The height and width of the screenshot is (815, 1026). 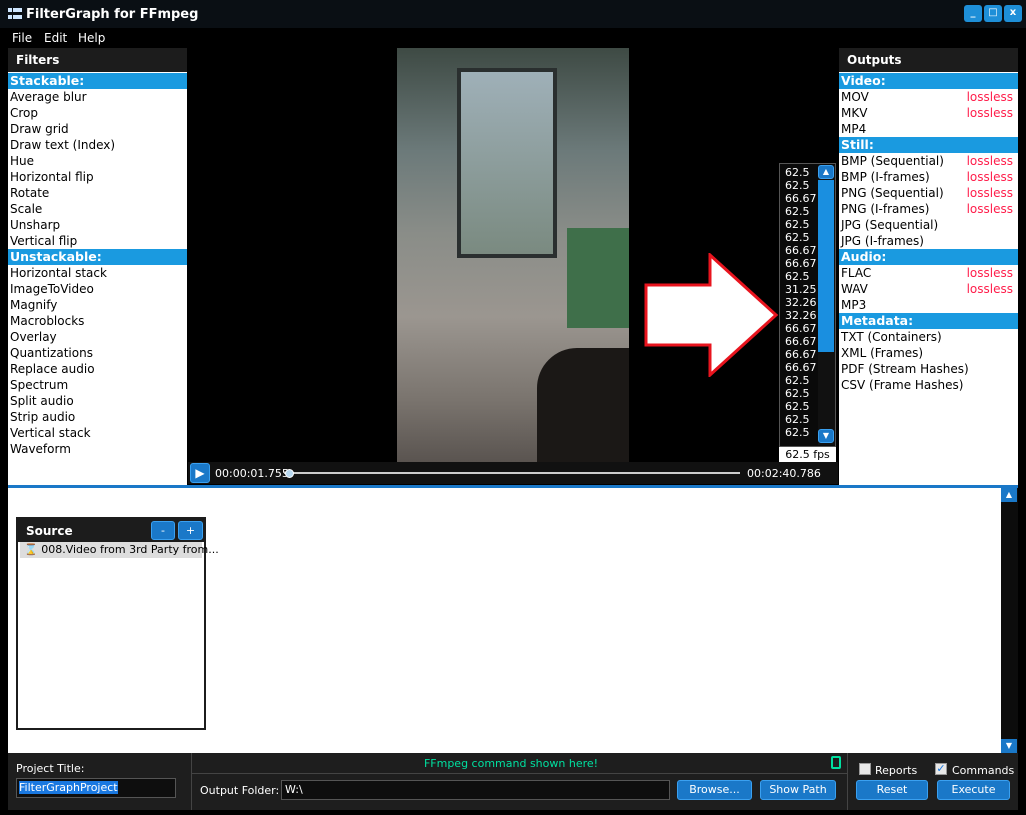 What do you see at coordinates (97, 289) in the screenshot?
I see `filter-item-imagetovideo: ImageToVideo` at bounding box center [97, 289].